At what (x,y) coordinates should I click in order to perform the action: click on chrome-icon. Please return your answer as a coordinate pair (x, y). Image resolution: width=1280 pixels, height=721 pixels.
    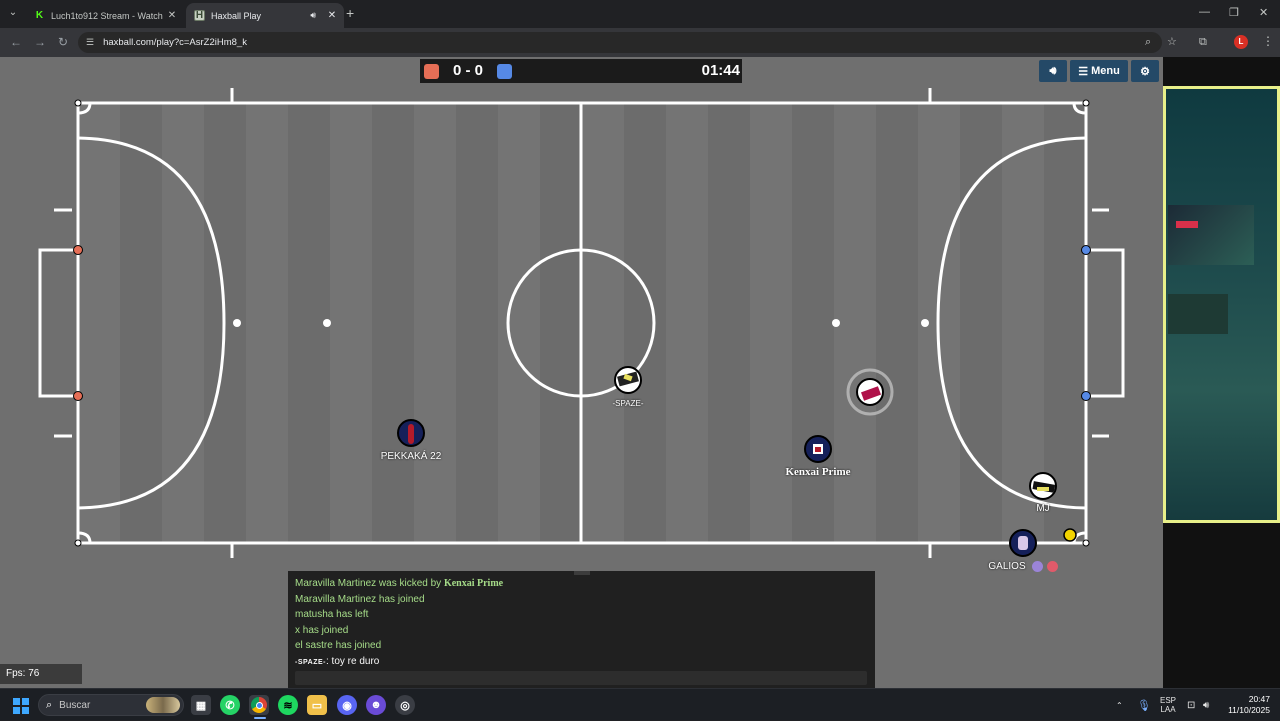
    Looking at the image, I should click on (259, 705).